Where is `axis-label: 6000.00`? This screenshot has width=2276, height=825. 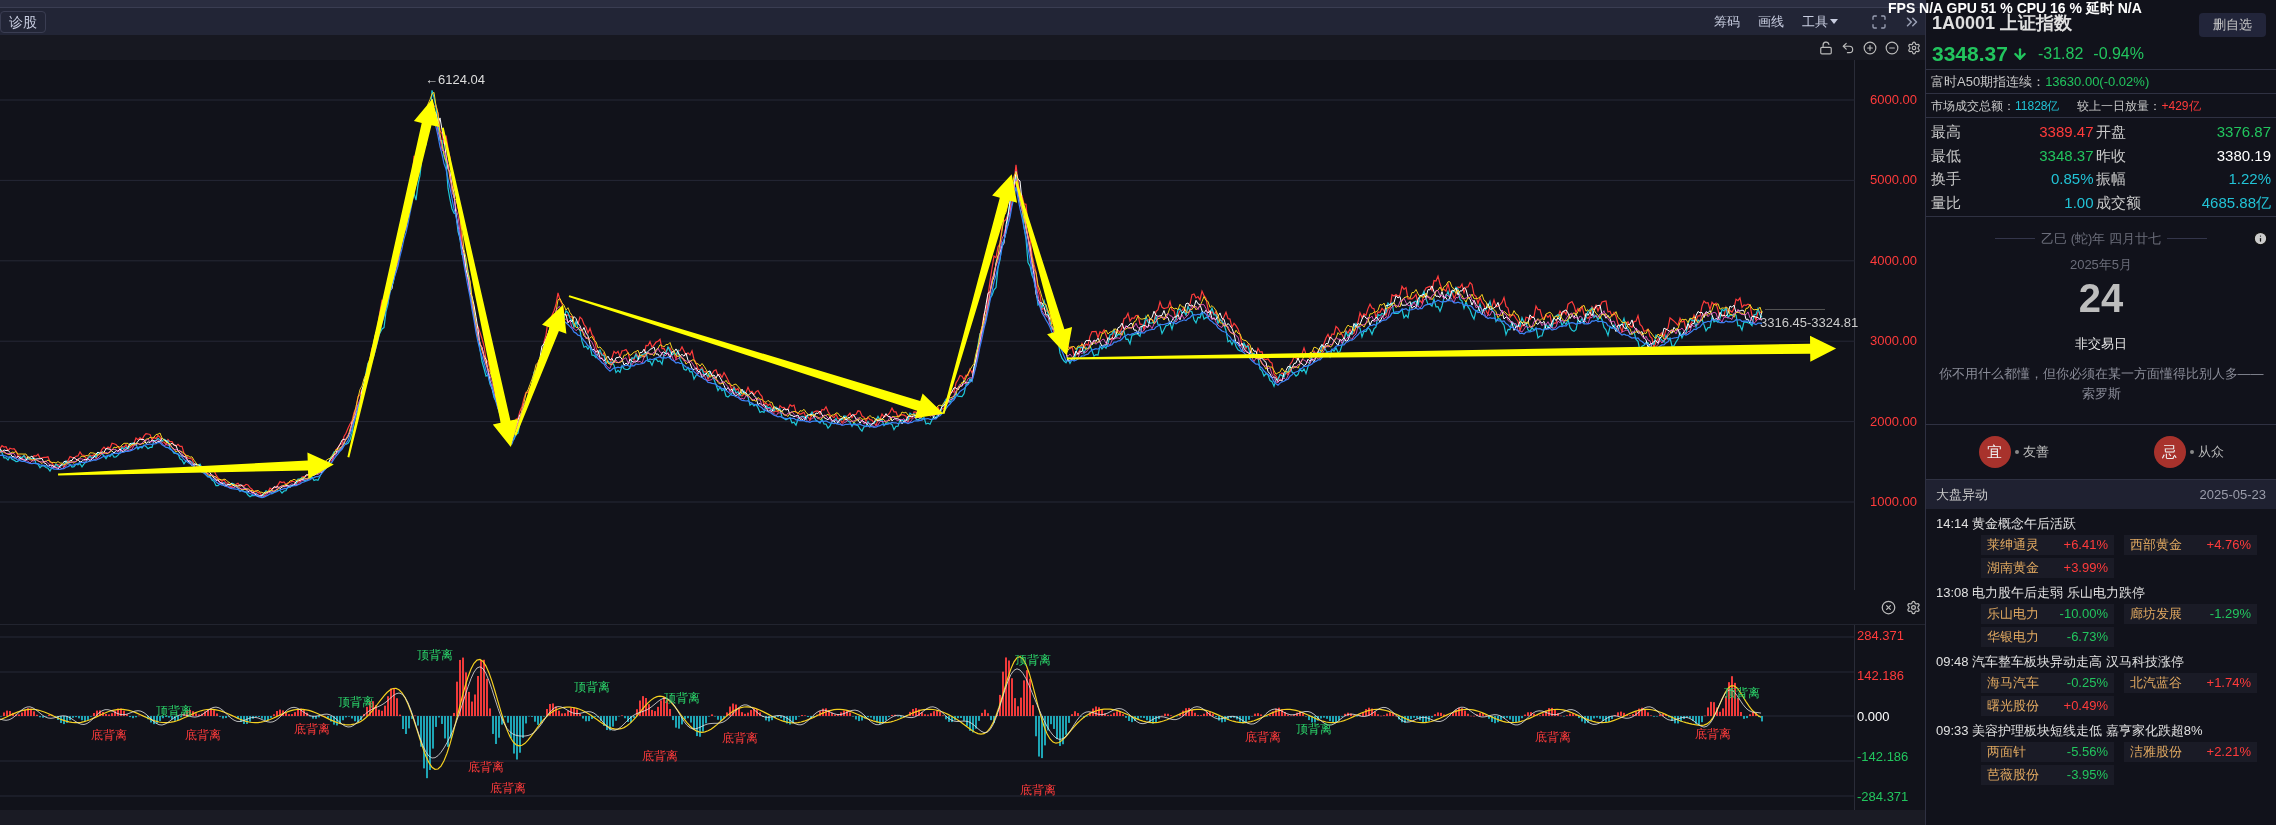 axis-label: 6000.00 is located at coordinates (1893, 100).